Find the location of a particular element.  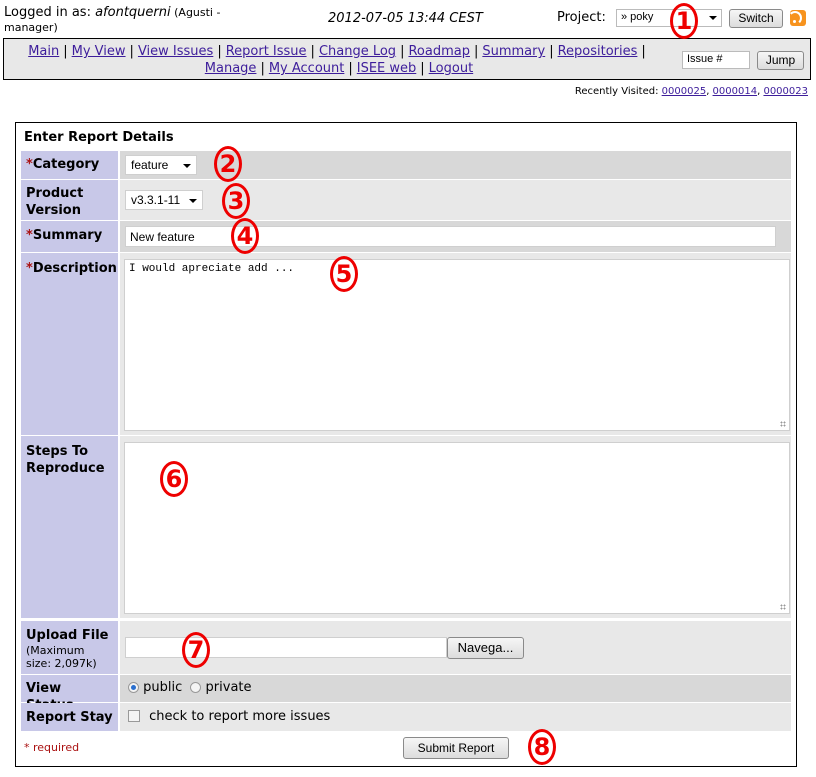

menu-link-my-account: My Account is located at coordinates (307, 68).